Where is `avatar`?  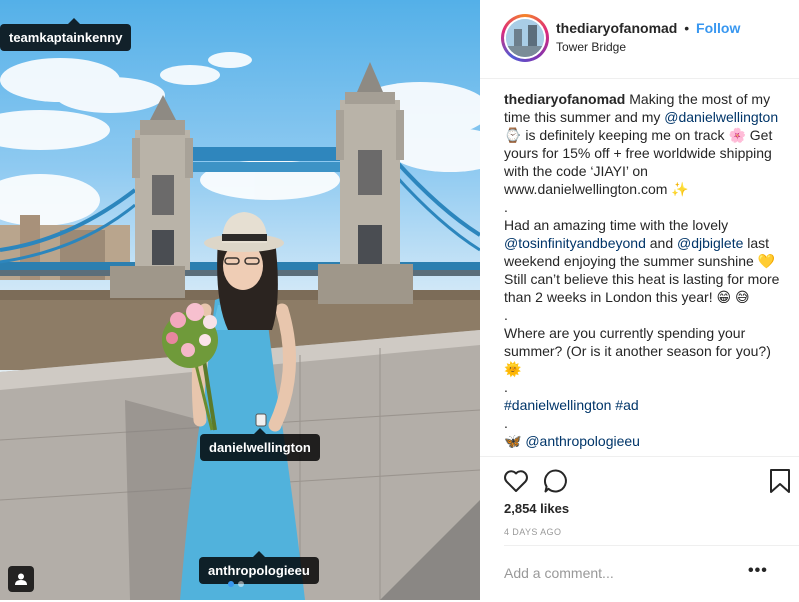
avatar is located at coordinates (525, 38).